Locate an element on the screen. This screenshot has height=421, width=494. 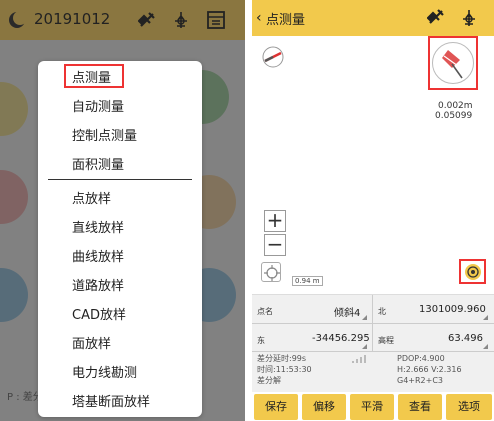
north-value: 1301009.960 is located at coordinates (452, 309).